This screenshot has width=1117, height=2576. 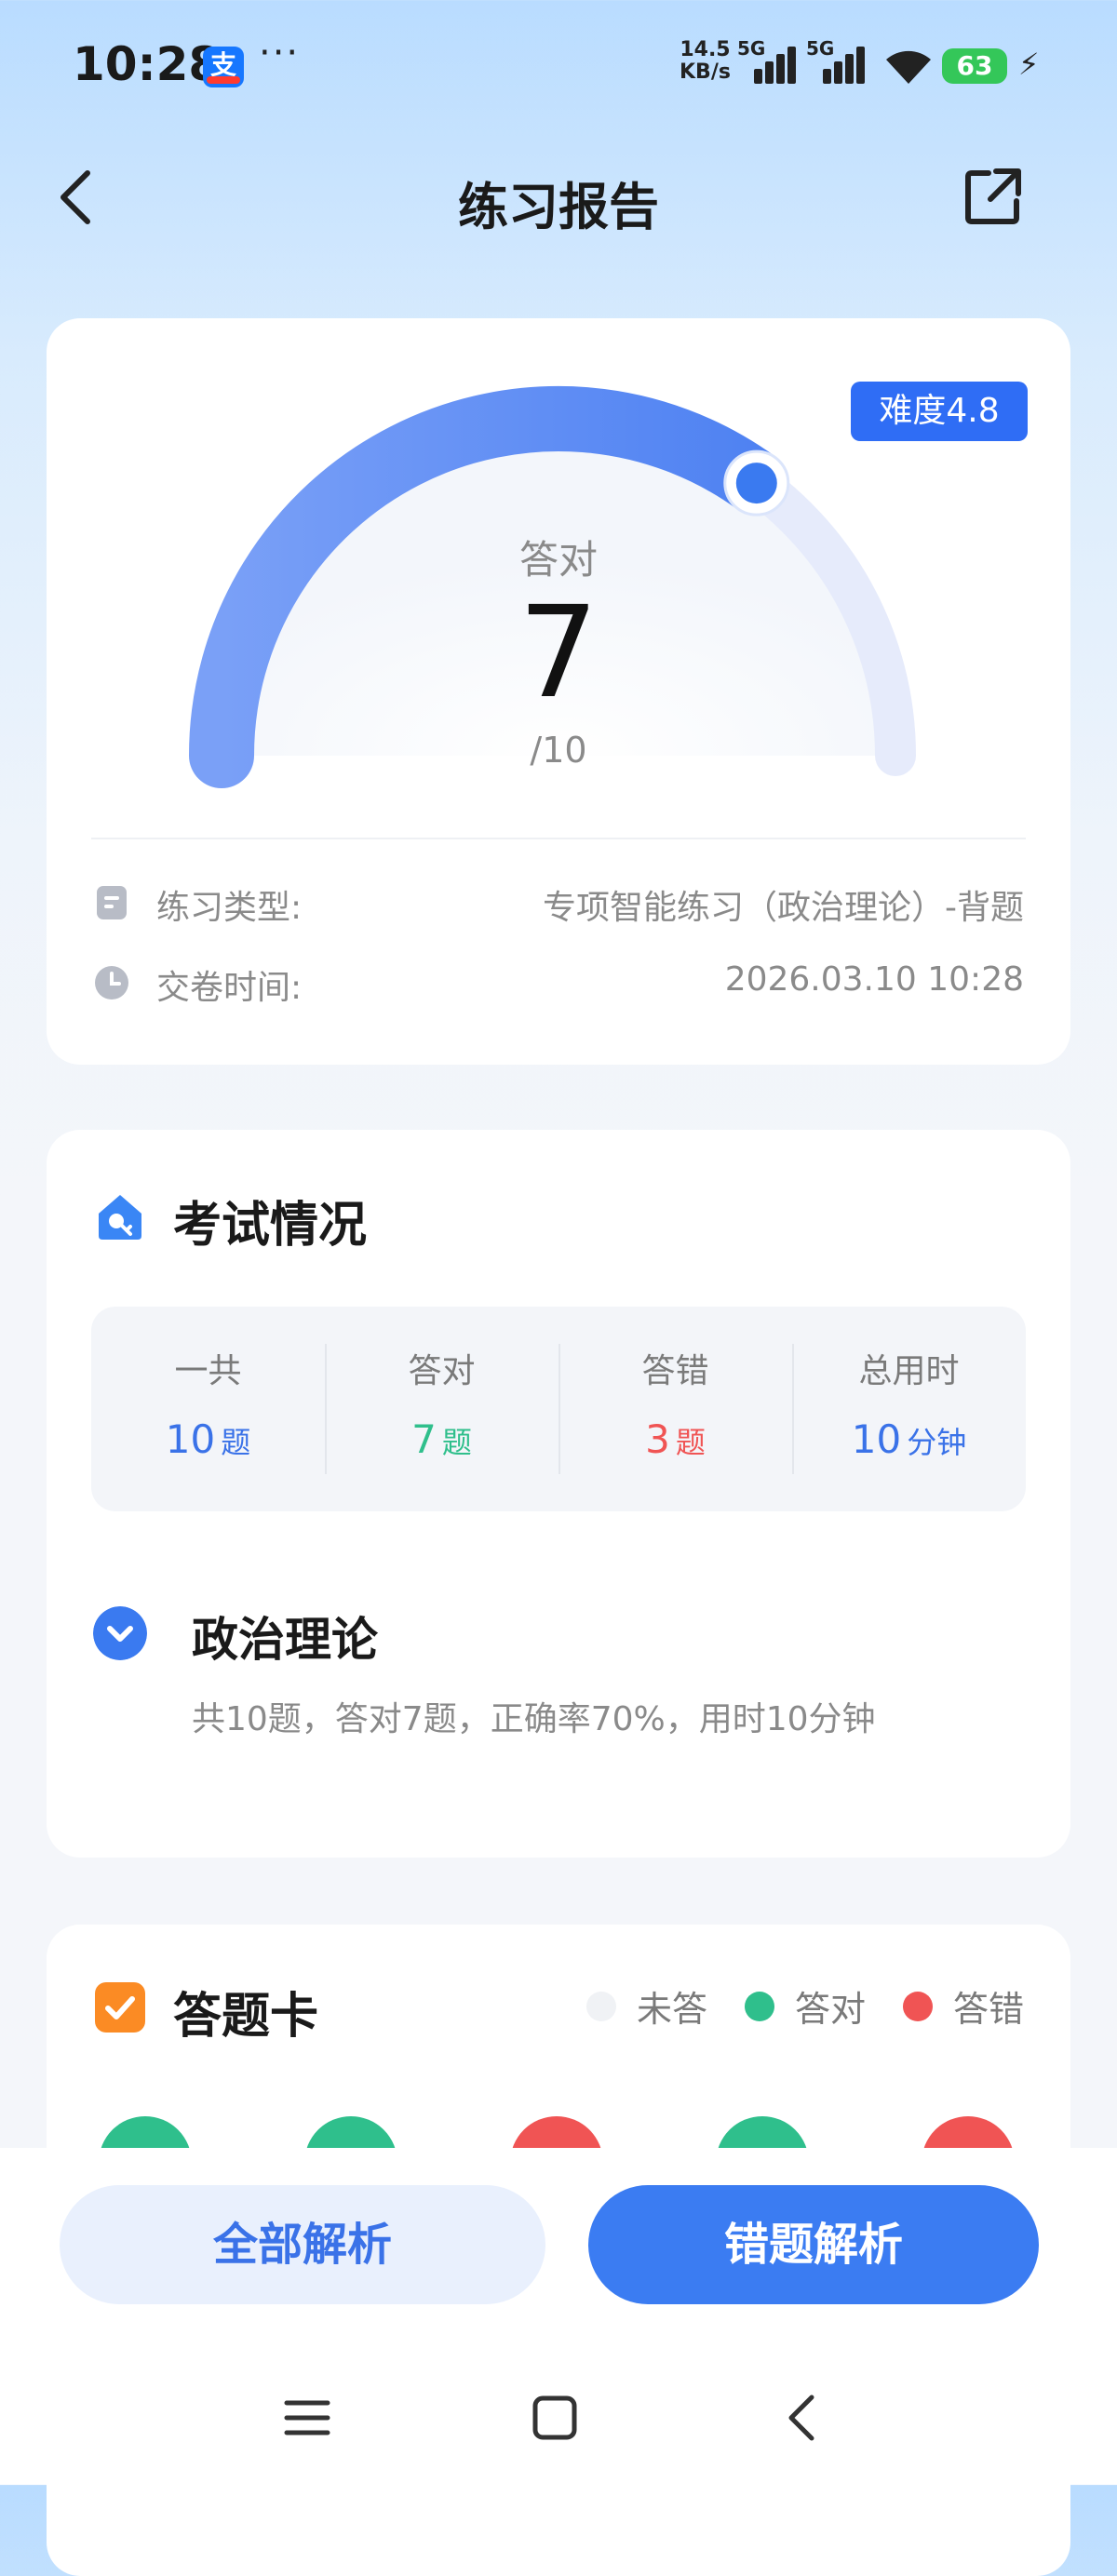 What do you see at coordinates (246, 2017) in the screenshot?
I see `answer-card-title: 答题卡` at bounding box center [246, 2017].